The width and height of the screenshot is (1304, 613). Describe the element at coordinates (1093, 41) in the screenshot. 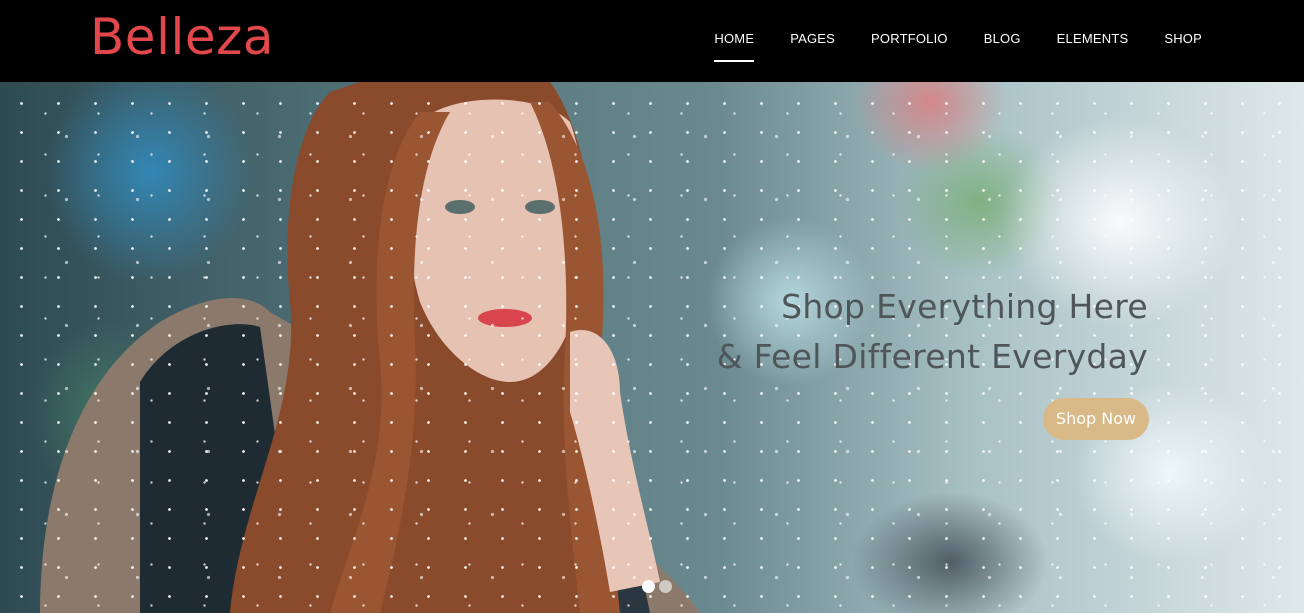

I see `nav-item-elements: ELEMENTS` at that location.